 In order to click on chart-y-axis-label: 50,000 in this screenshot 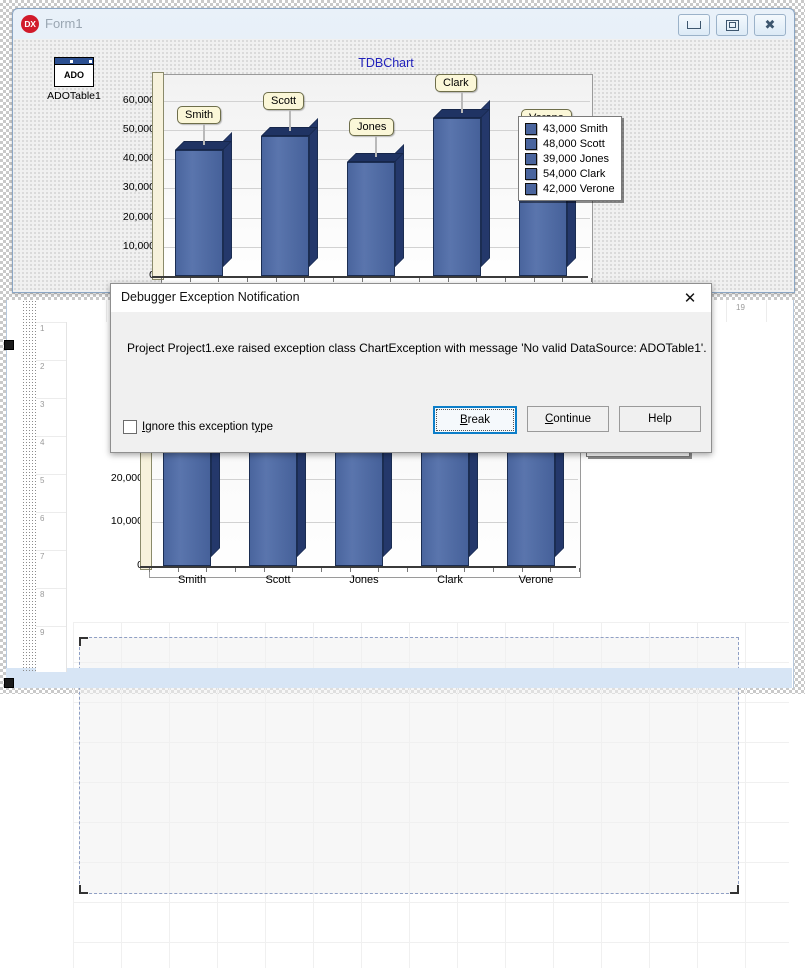, I will do `click(138, 128)`.